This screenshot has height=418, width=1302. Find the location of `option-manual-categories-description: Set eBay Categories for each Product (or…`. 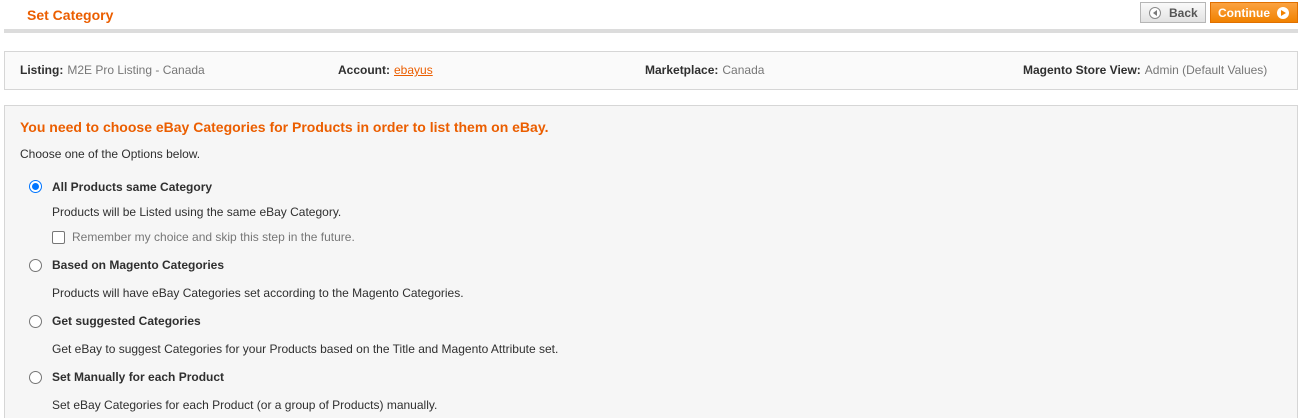

option-manual-categories-description: Set eBay Categories for each Product (or… is located at coordinates (245, 405).